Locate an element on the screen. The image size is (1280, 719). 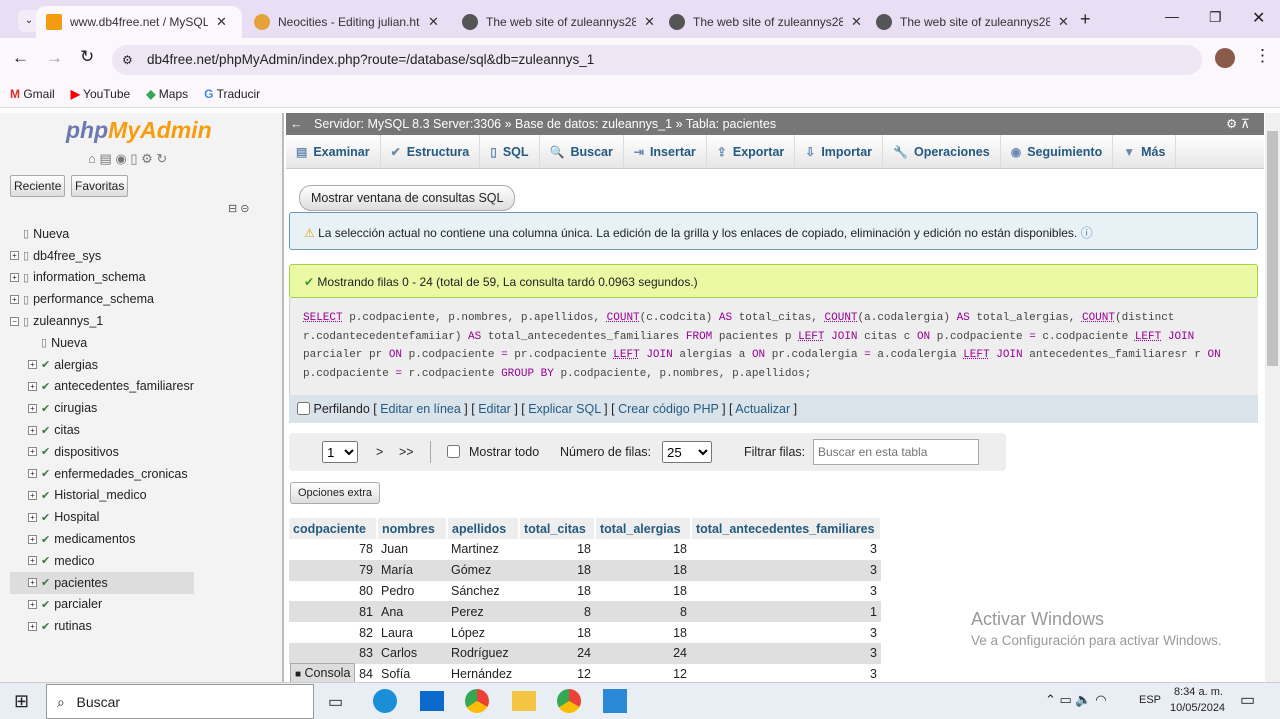
extra-options-button: Opciones extra is located at coordinates (335, 493).